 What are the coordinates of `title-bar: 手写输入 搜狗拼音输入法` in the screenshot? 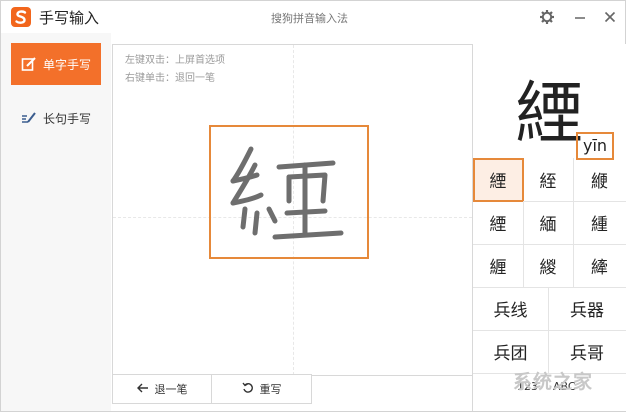 It's located at (313, 17).